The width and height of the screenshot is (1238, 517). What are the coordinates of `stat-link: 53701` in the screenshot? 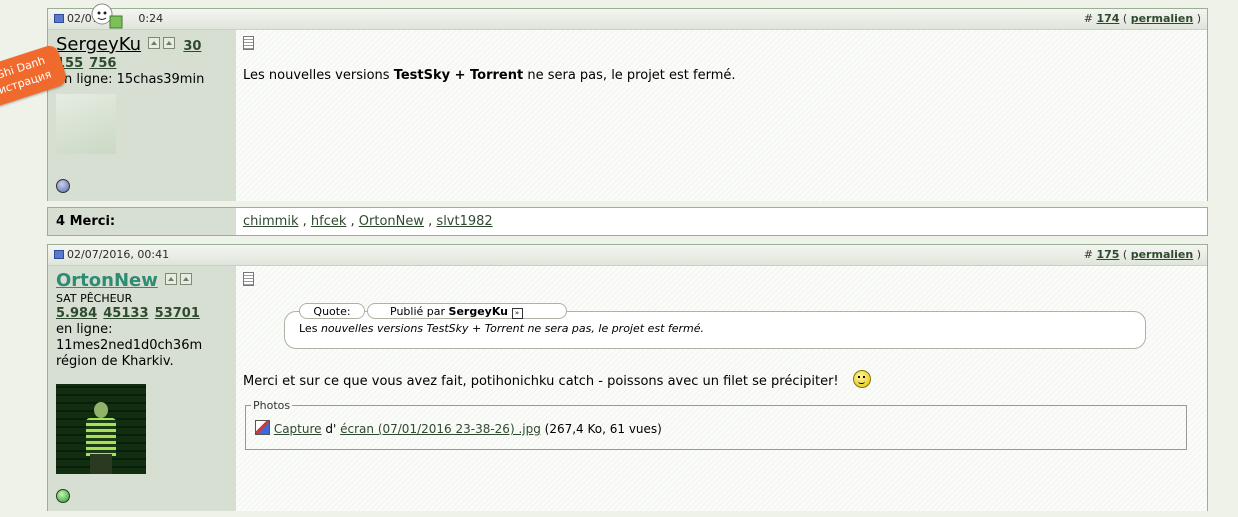 It's located at (177, 313).